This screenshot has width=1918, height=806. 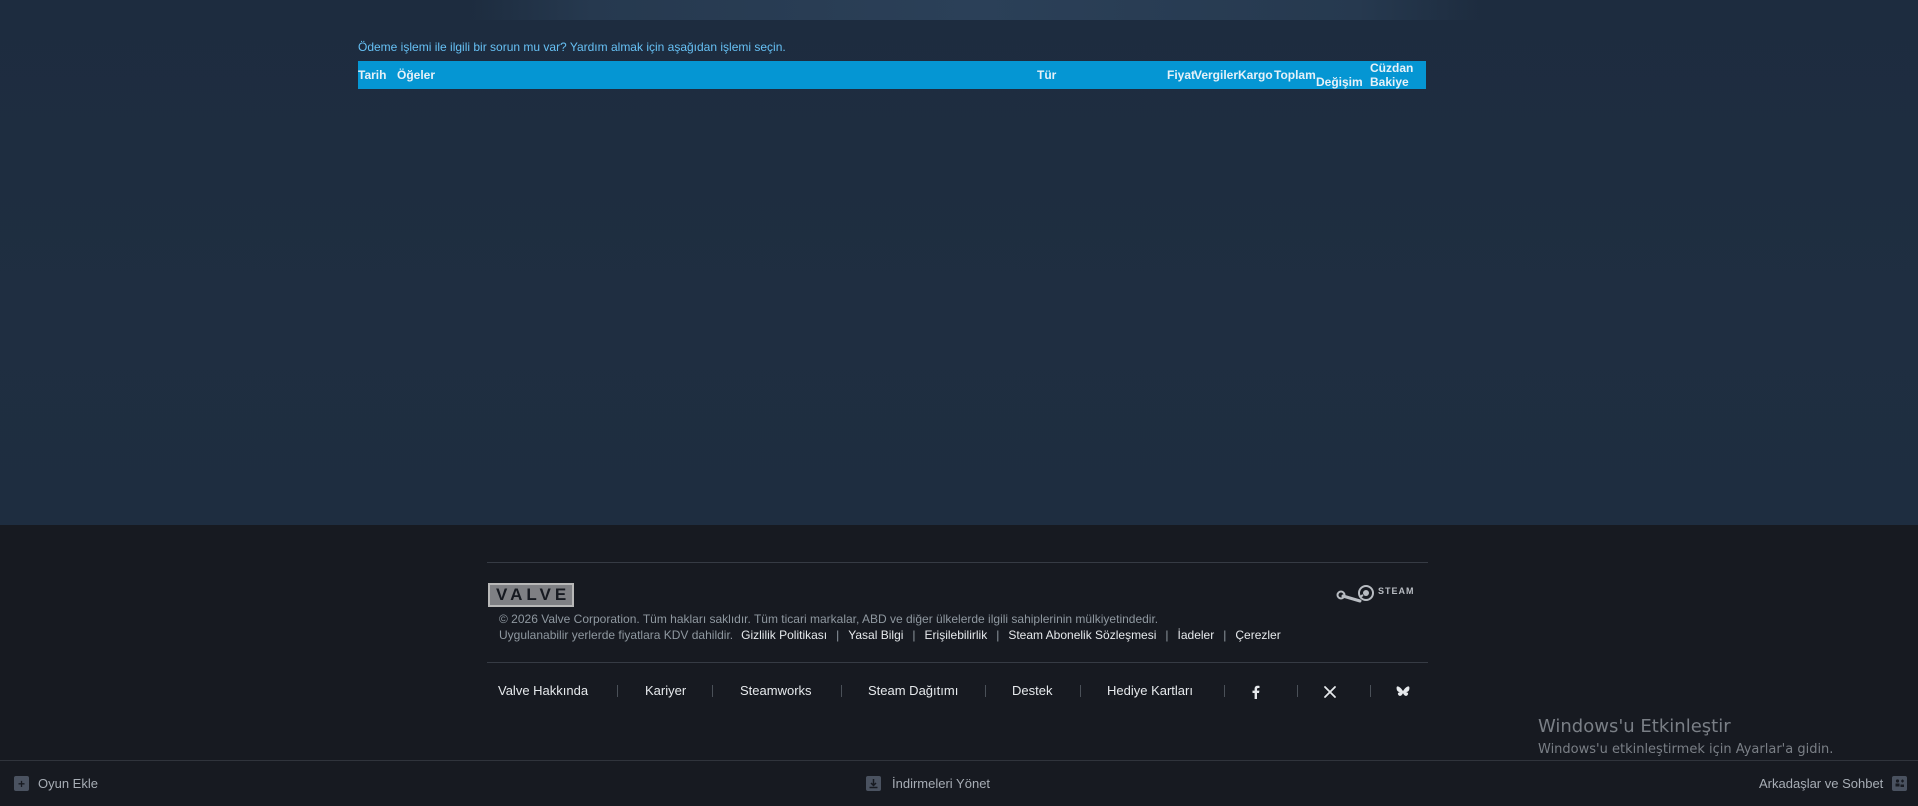 I want to click on footer-divider-middle, so click(x=957, y=662).